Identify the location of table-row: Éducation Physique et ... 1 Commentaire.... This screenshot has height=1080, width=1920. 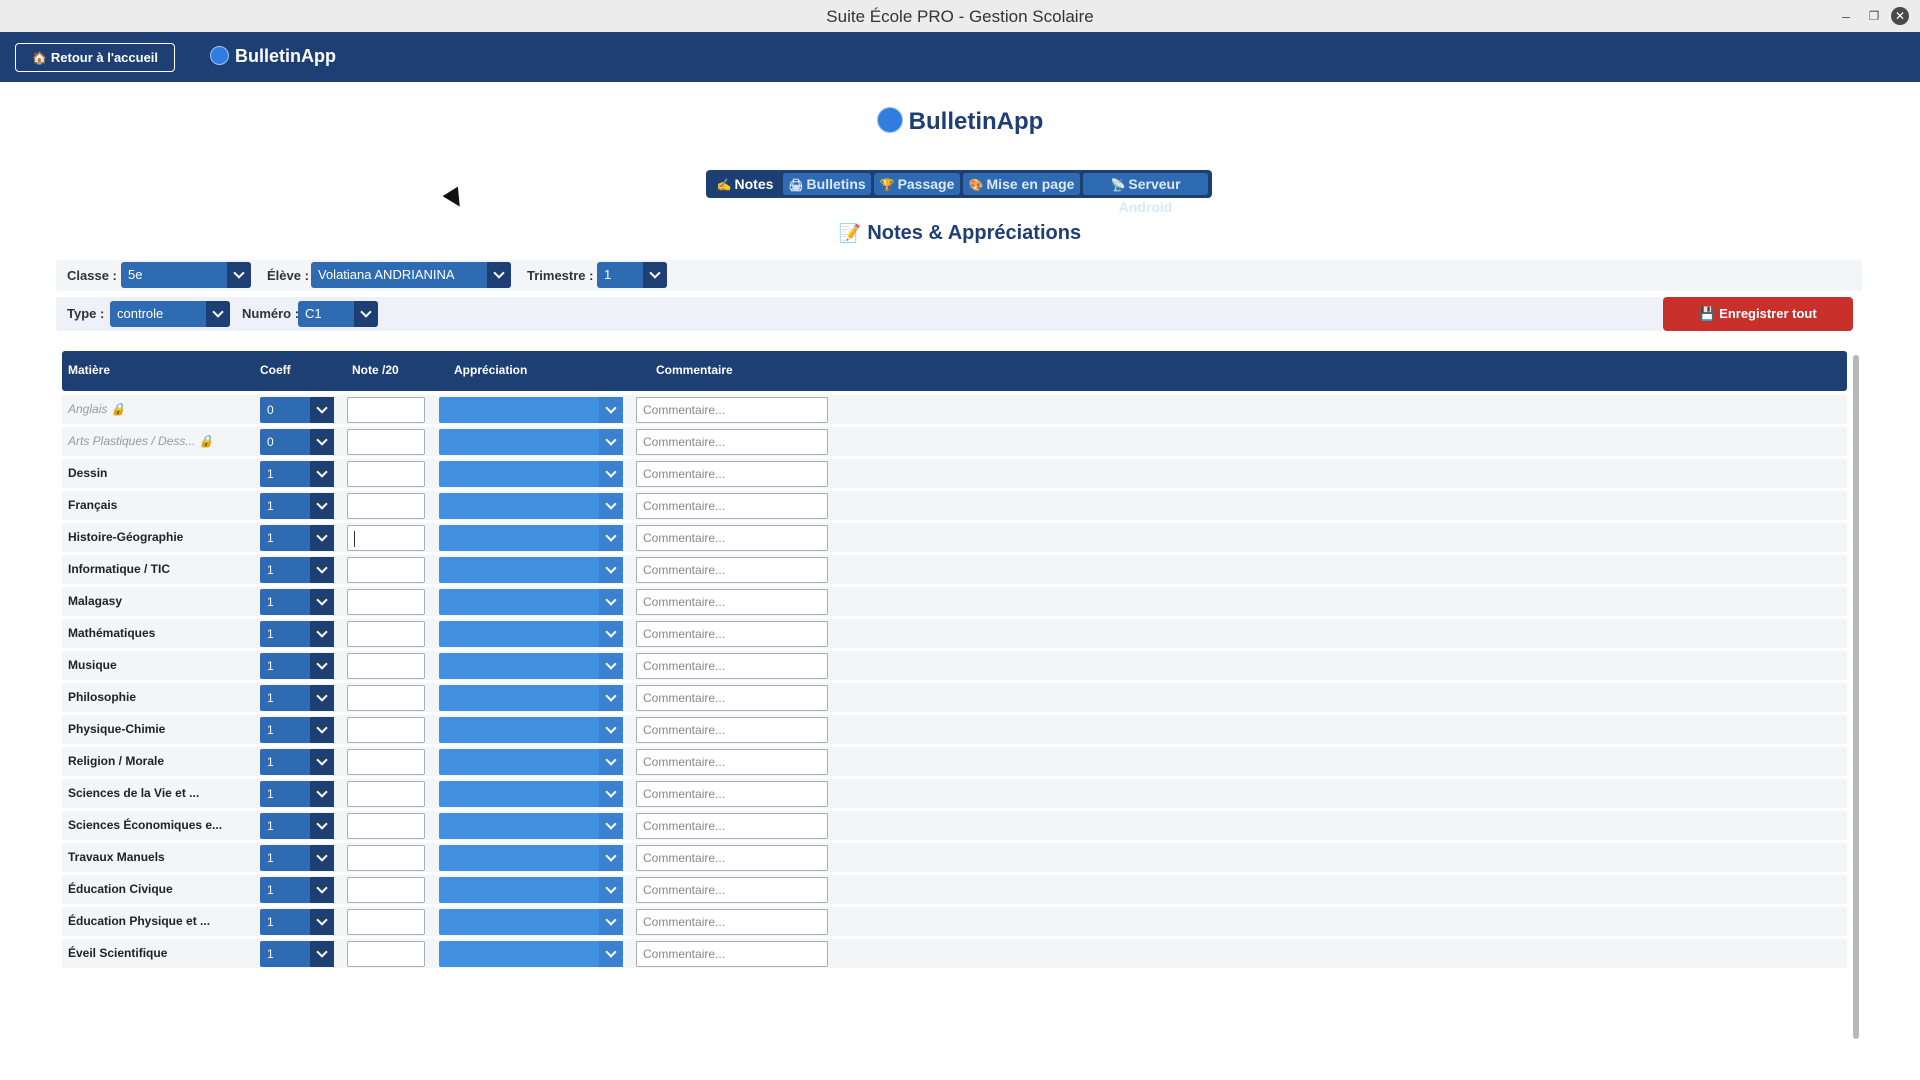
(954, 921).